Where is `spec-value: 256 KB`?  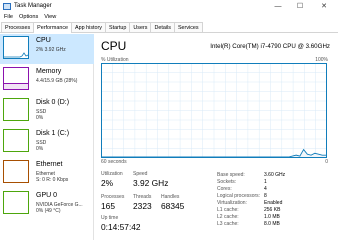
spec-value: 256 KB is located at coordinates (272, 210).